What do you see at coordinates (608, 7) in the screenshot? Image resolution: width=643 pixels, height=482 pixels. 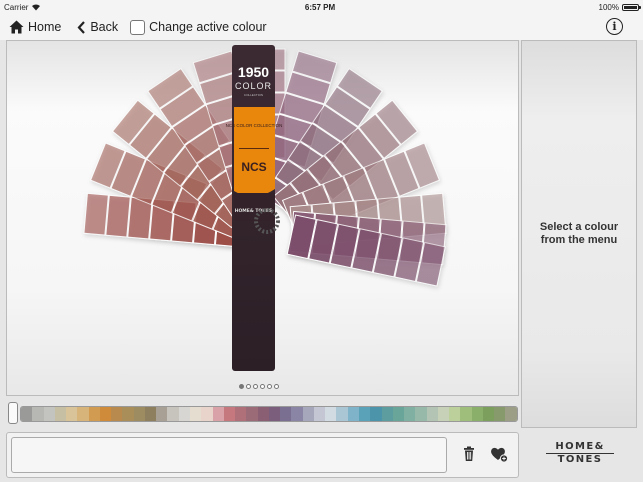 I see `battery-label: 100%` at bounding box center [608, 7].